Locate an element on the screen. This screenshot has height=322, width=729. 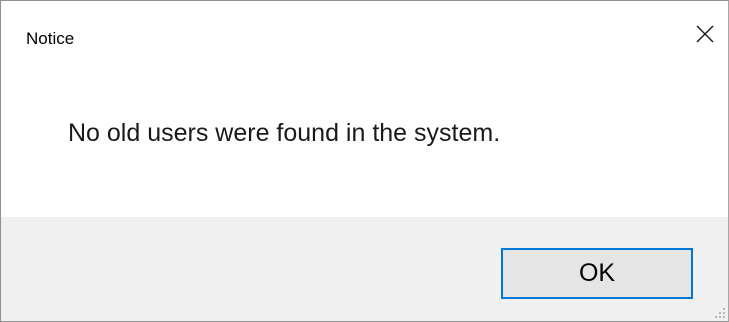
notice-message: No old users were found in the system. is located at coordinates (284, 133).